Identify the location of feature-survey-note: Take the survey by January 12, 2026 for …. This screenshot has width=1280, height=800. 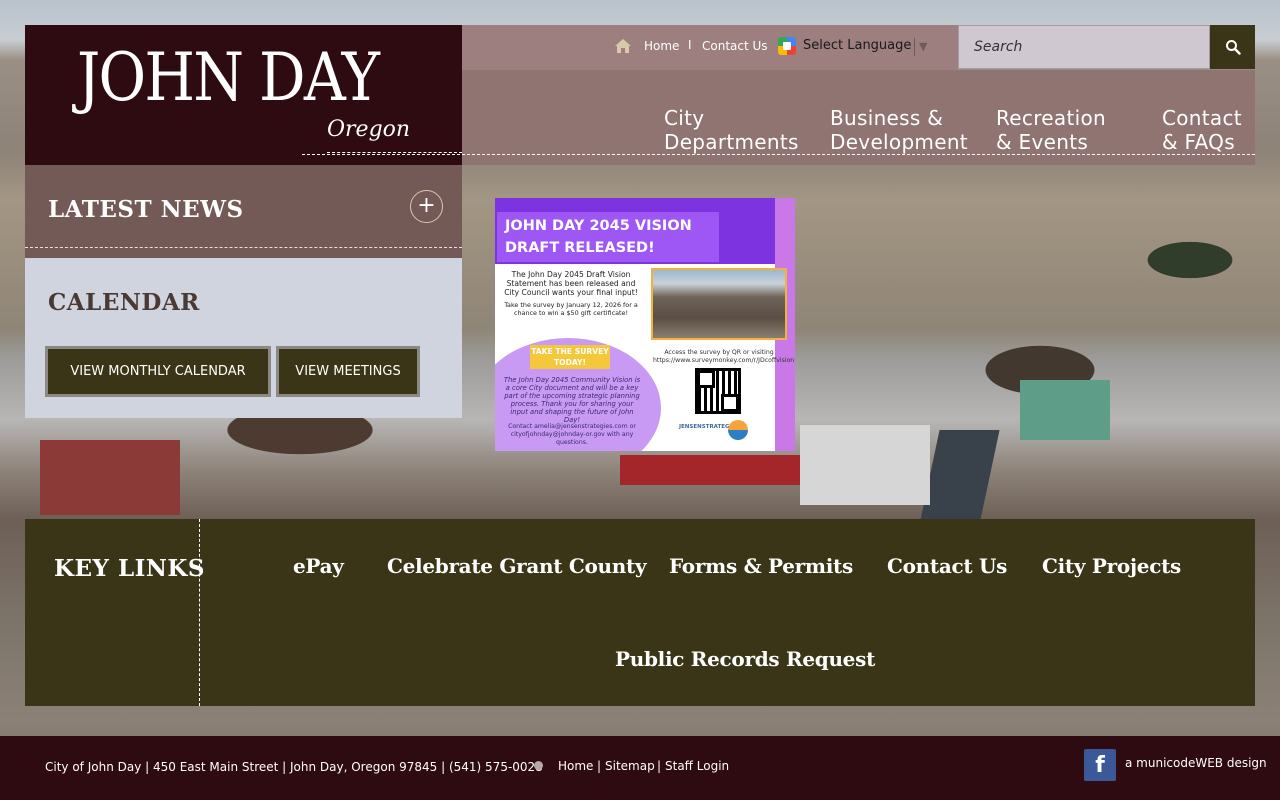
(571, 309).